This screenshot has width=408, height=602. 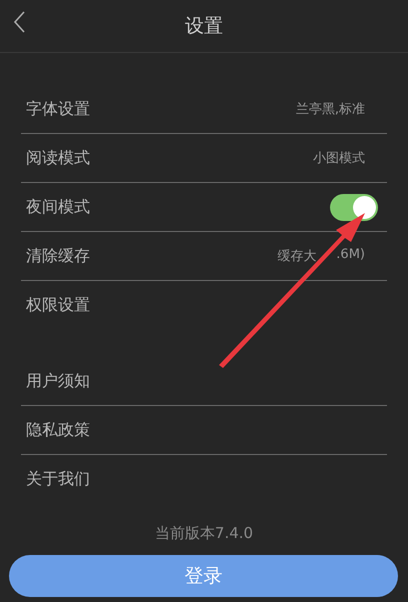 I want to click on setting-label: 夜间模式, so click(x=55, y=207).